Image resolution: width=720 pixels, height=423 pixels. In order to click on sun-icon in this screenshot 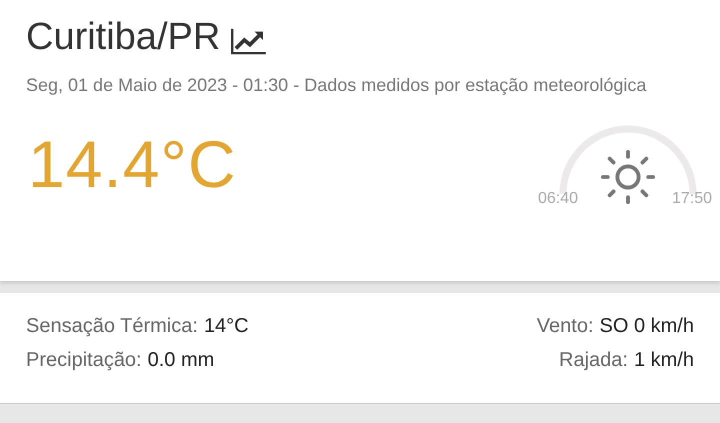, I will do `click(628, 177)`.